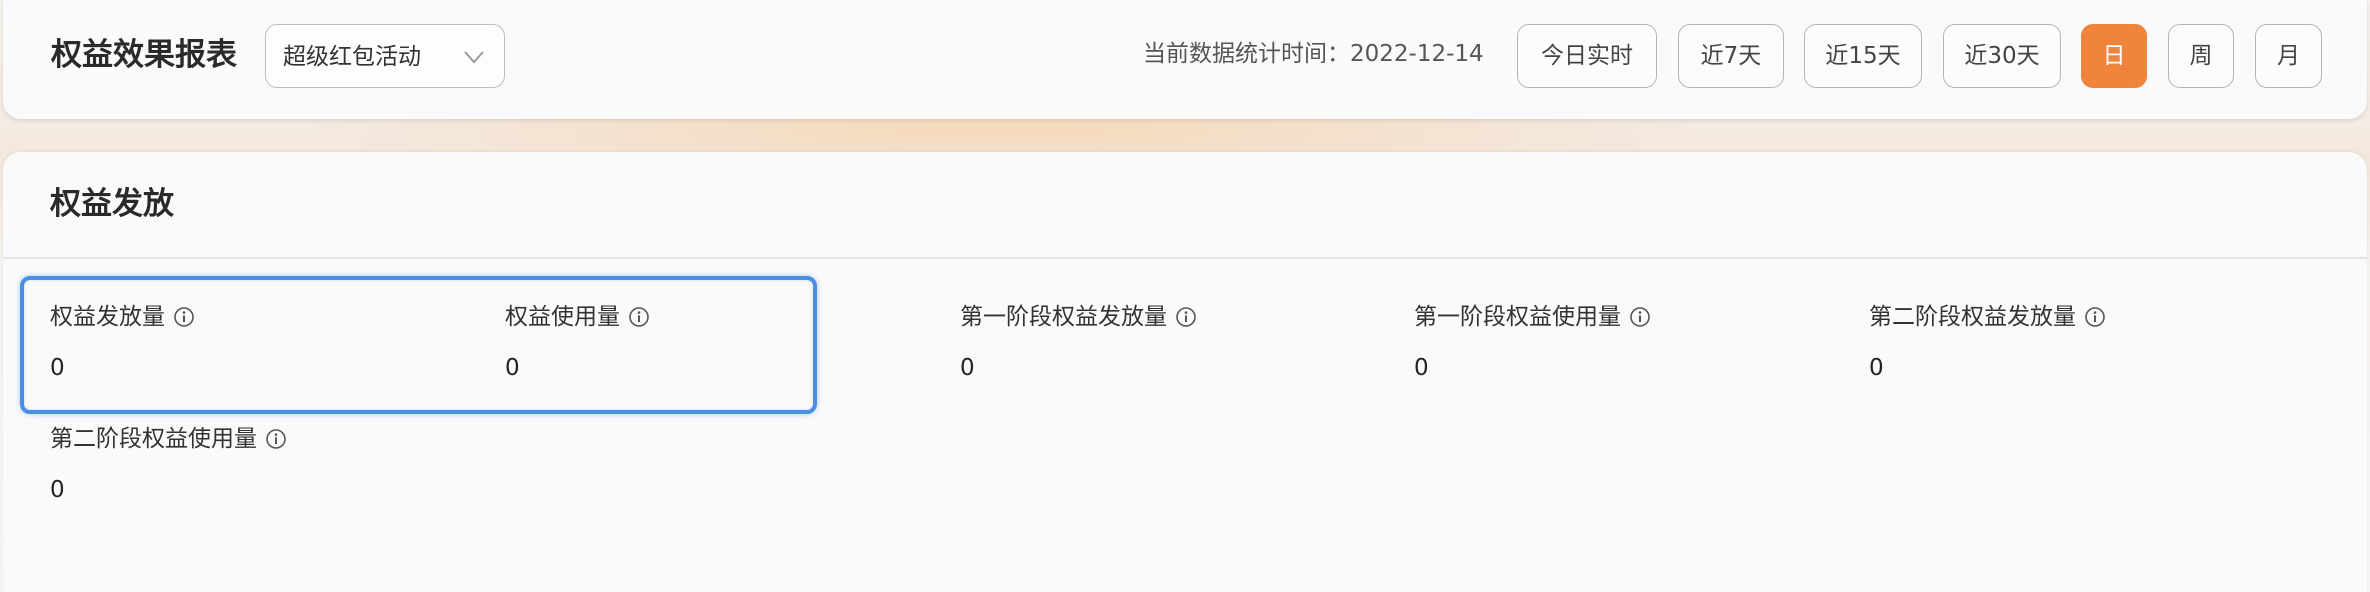 The image size is (2370, 592). What do you see at coordinates (1587, 56) in the screenshot?
I see `range-button-today: 今日实时` at bounding box center [1587, 56].